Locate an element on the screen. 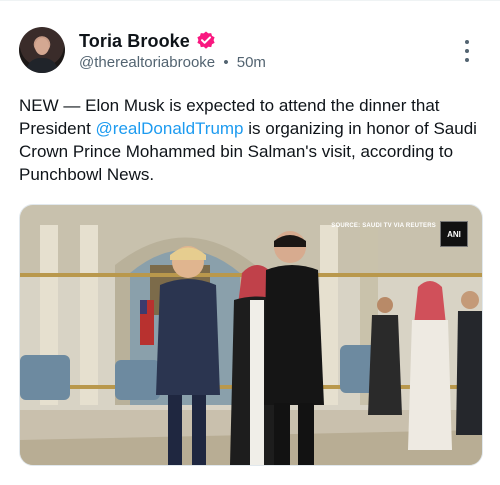 This screenshot has height=485, width=500. post-time: 50m is located at coordinates (251, 62).